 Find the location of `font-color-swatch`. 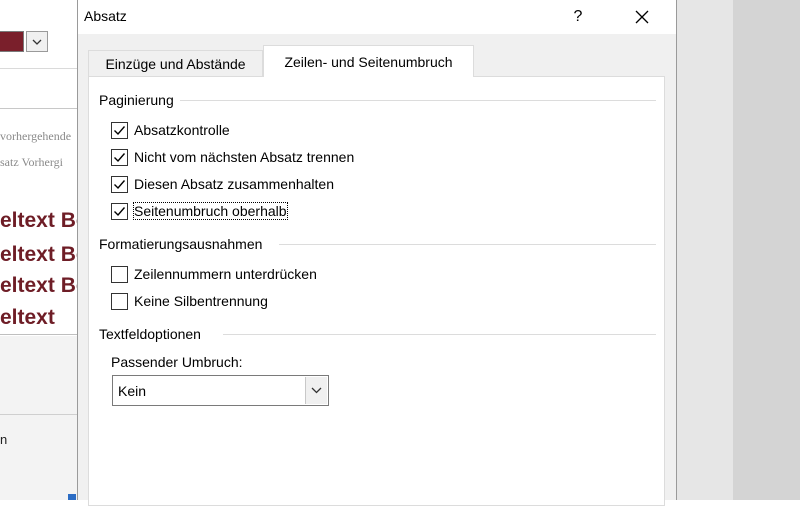

font-color-swatch is located at coordinates (12, 41).